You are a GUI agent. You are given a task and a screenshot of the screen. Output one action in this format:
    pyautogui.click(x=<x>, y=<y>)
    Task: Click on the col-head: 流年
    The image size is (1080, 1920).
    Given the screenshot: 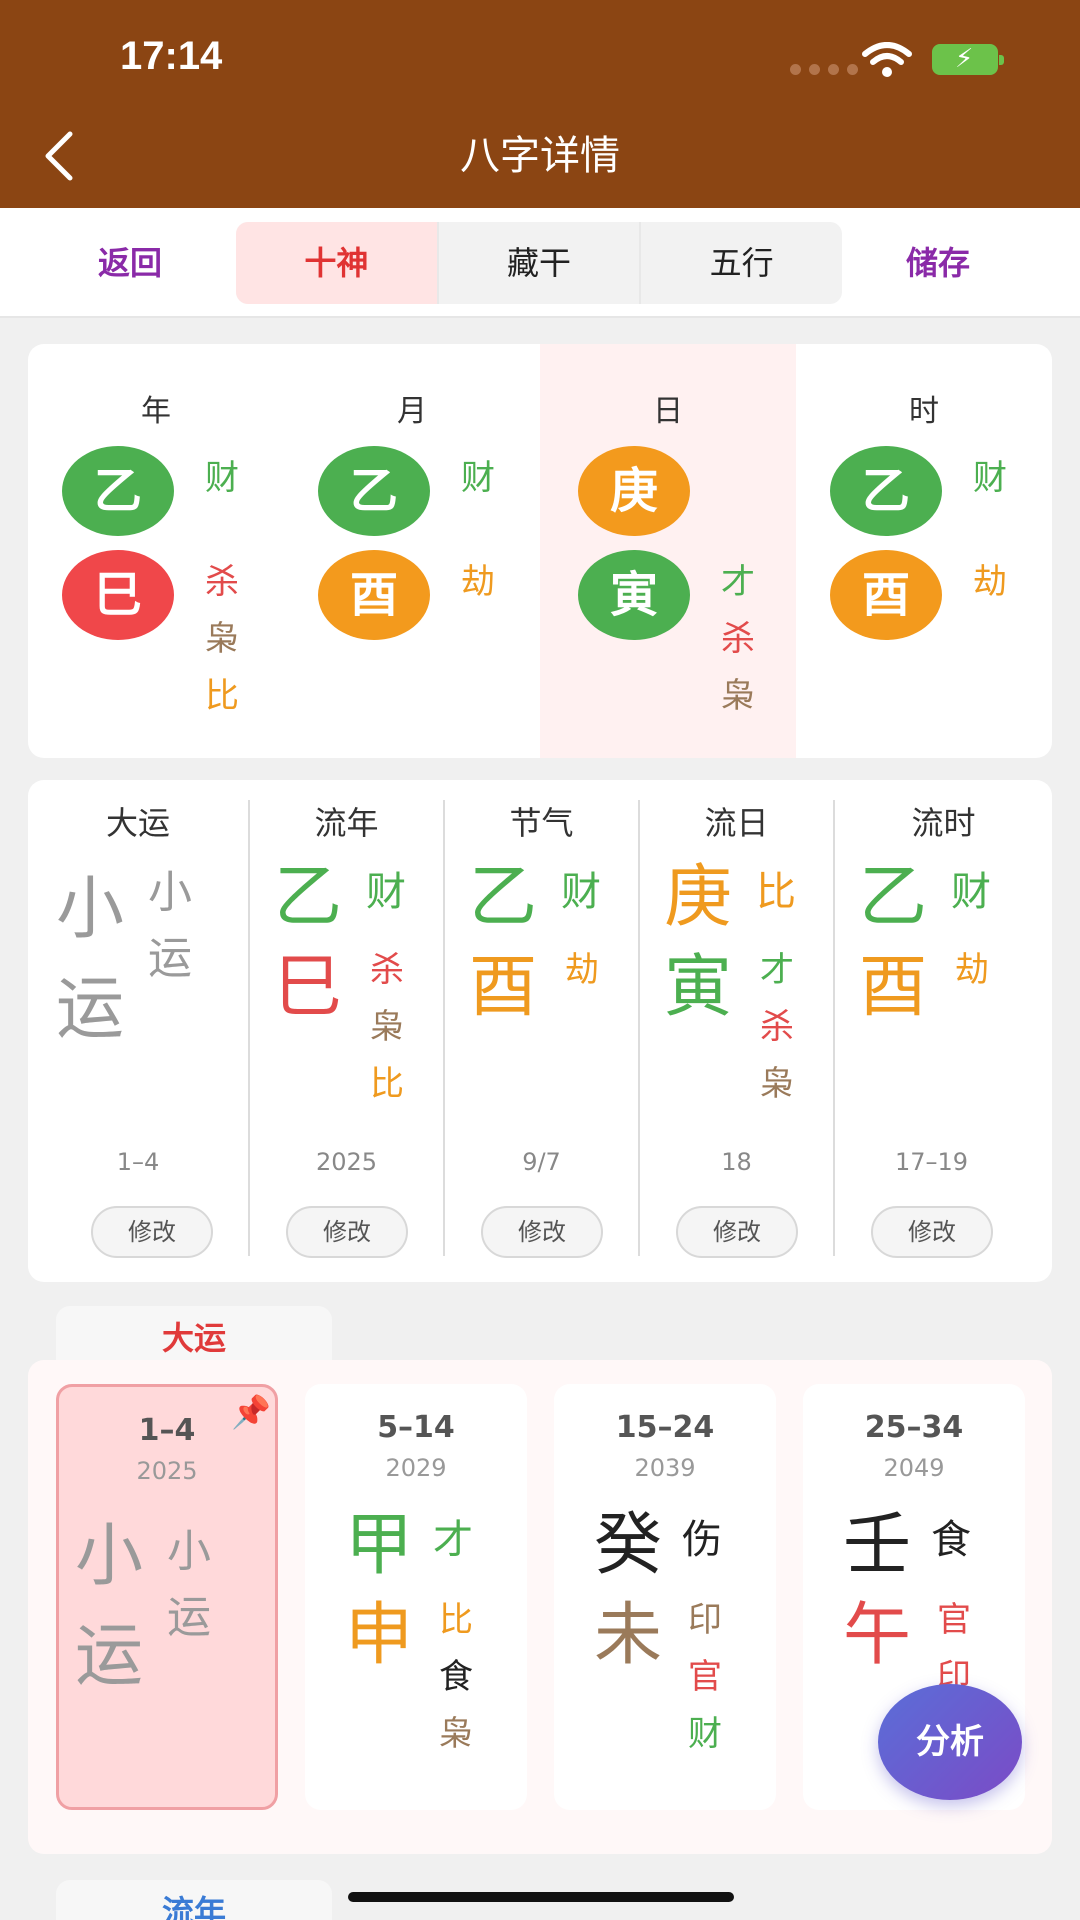 What is the action you would take?
    pyautogui.click(x=346, y=823)
    